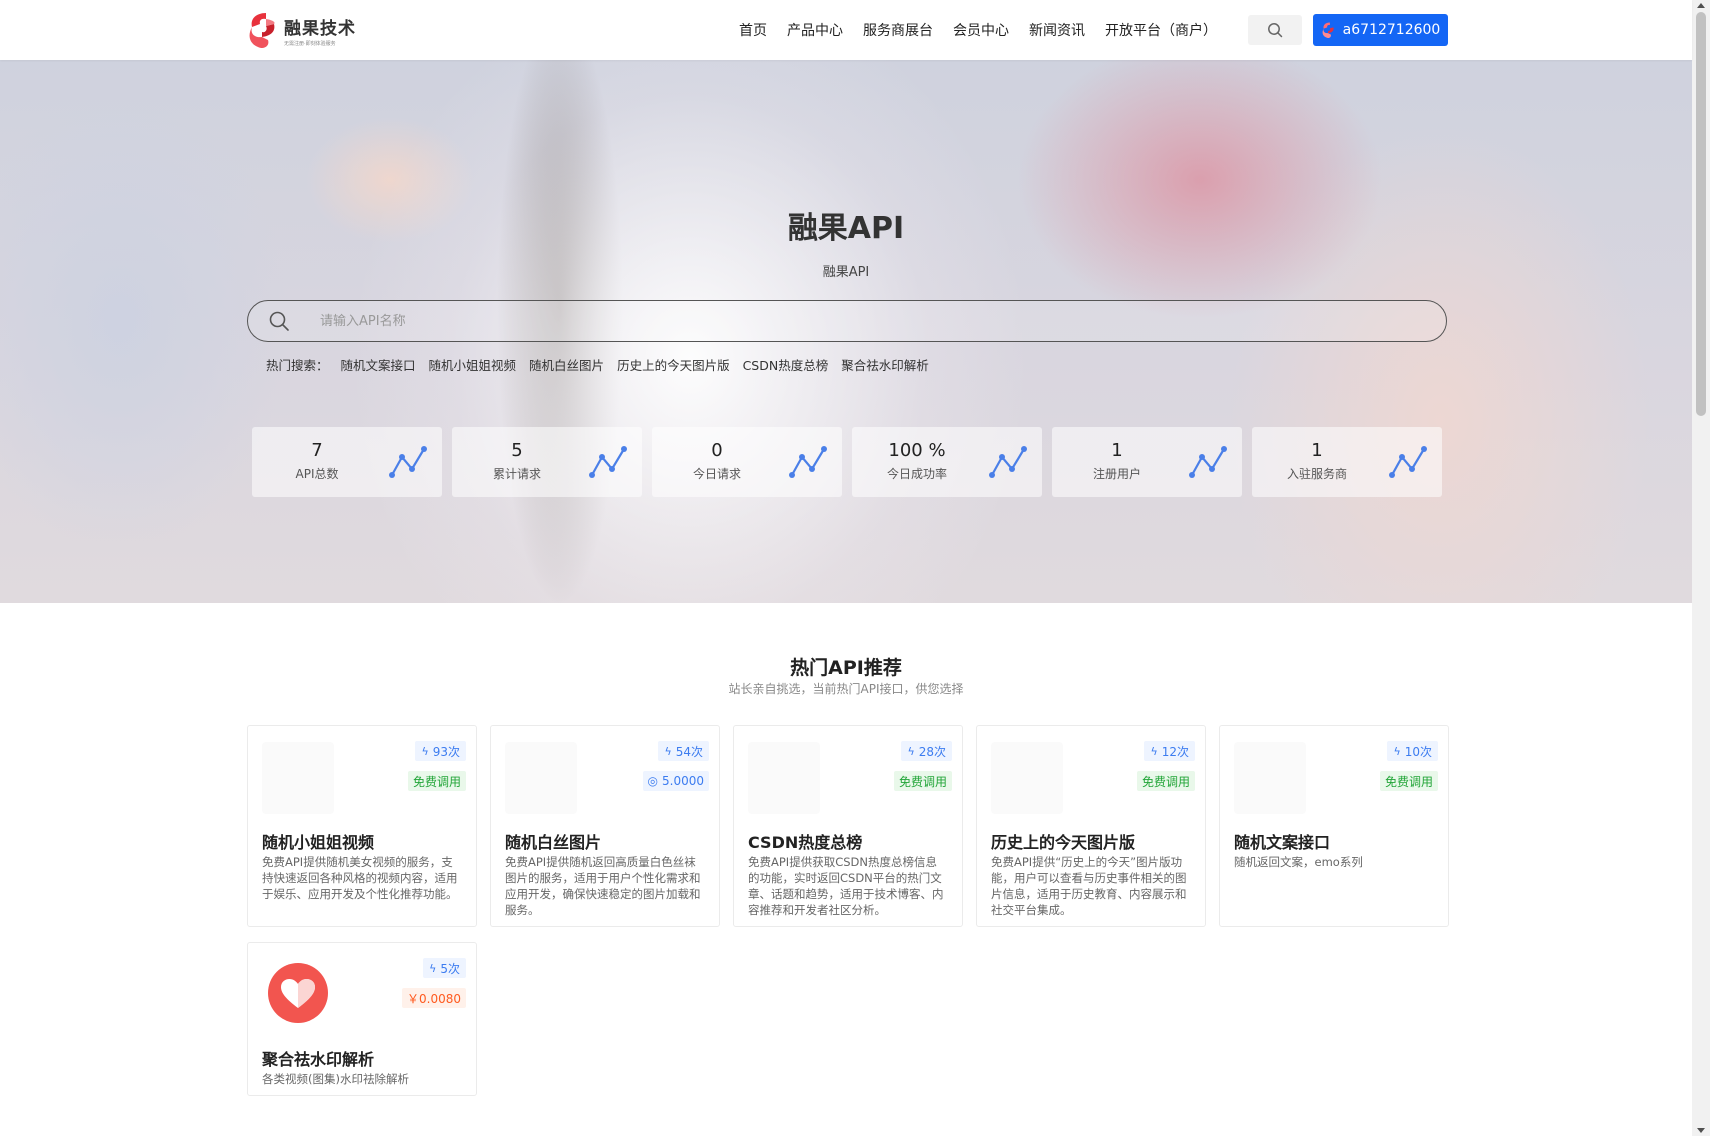  I want to click on call-count: 93次, so click(446, 751).